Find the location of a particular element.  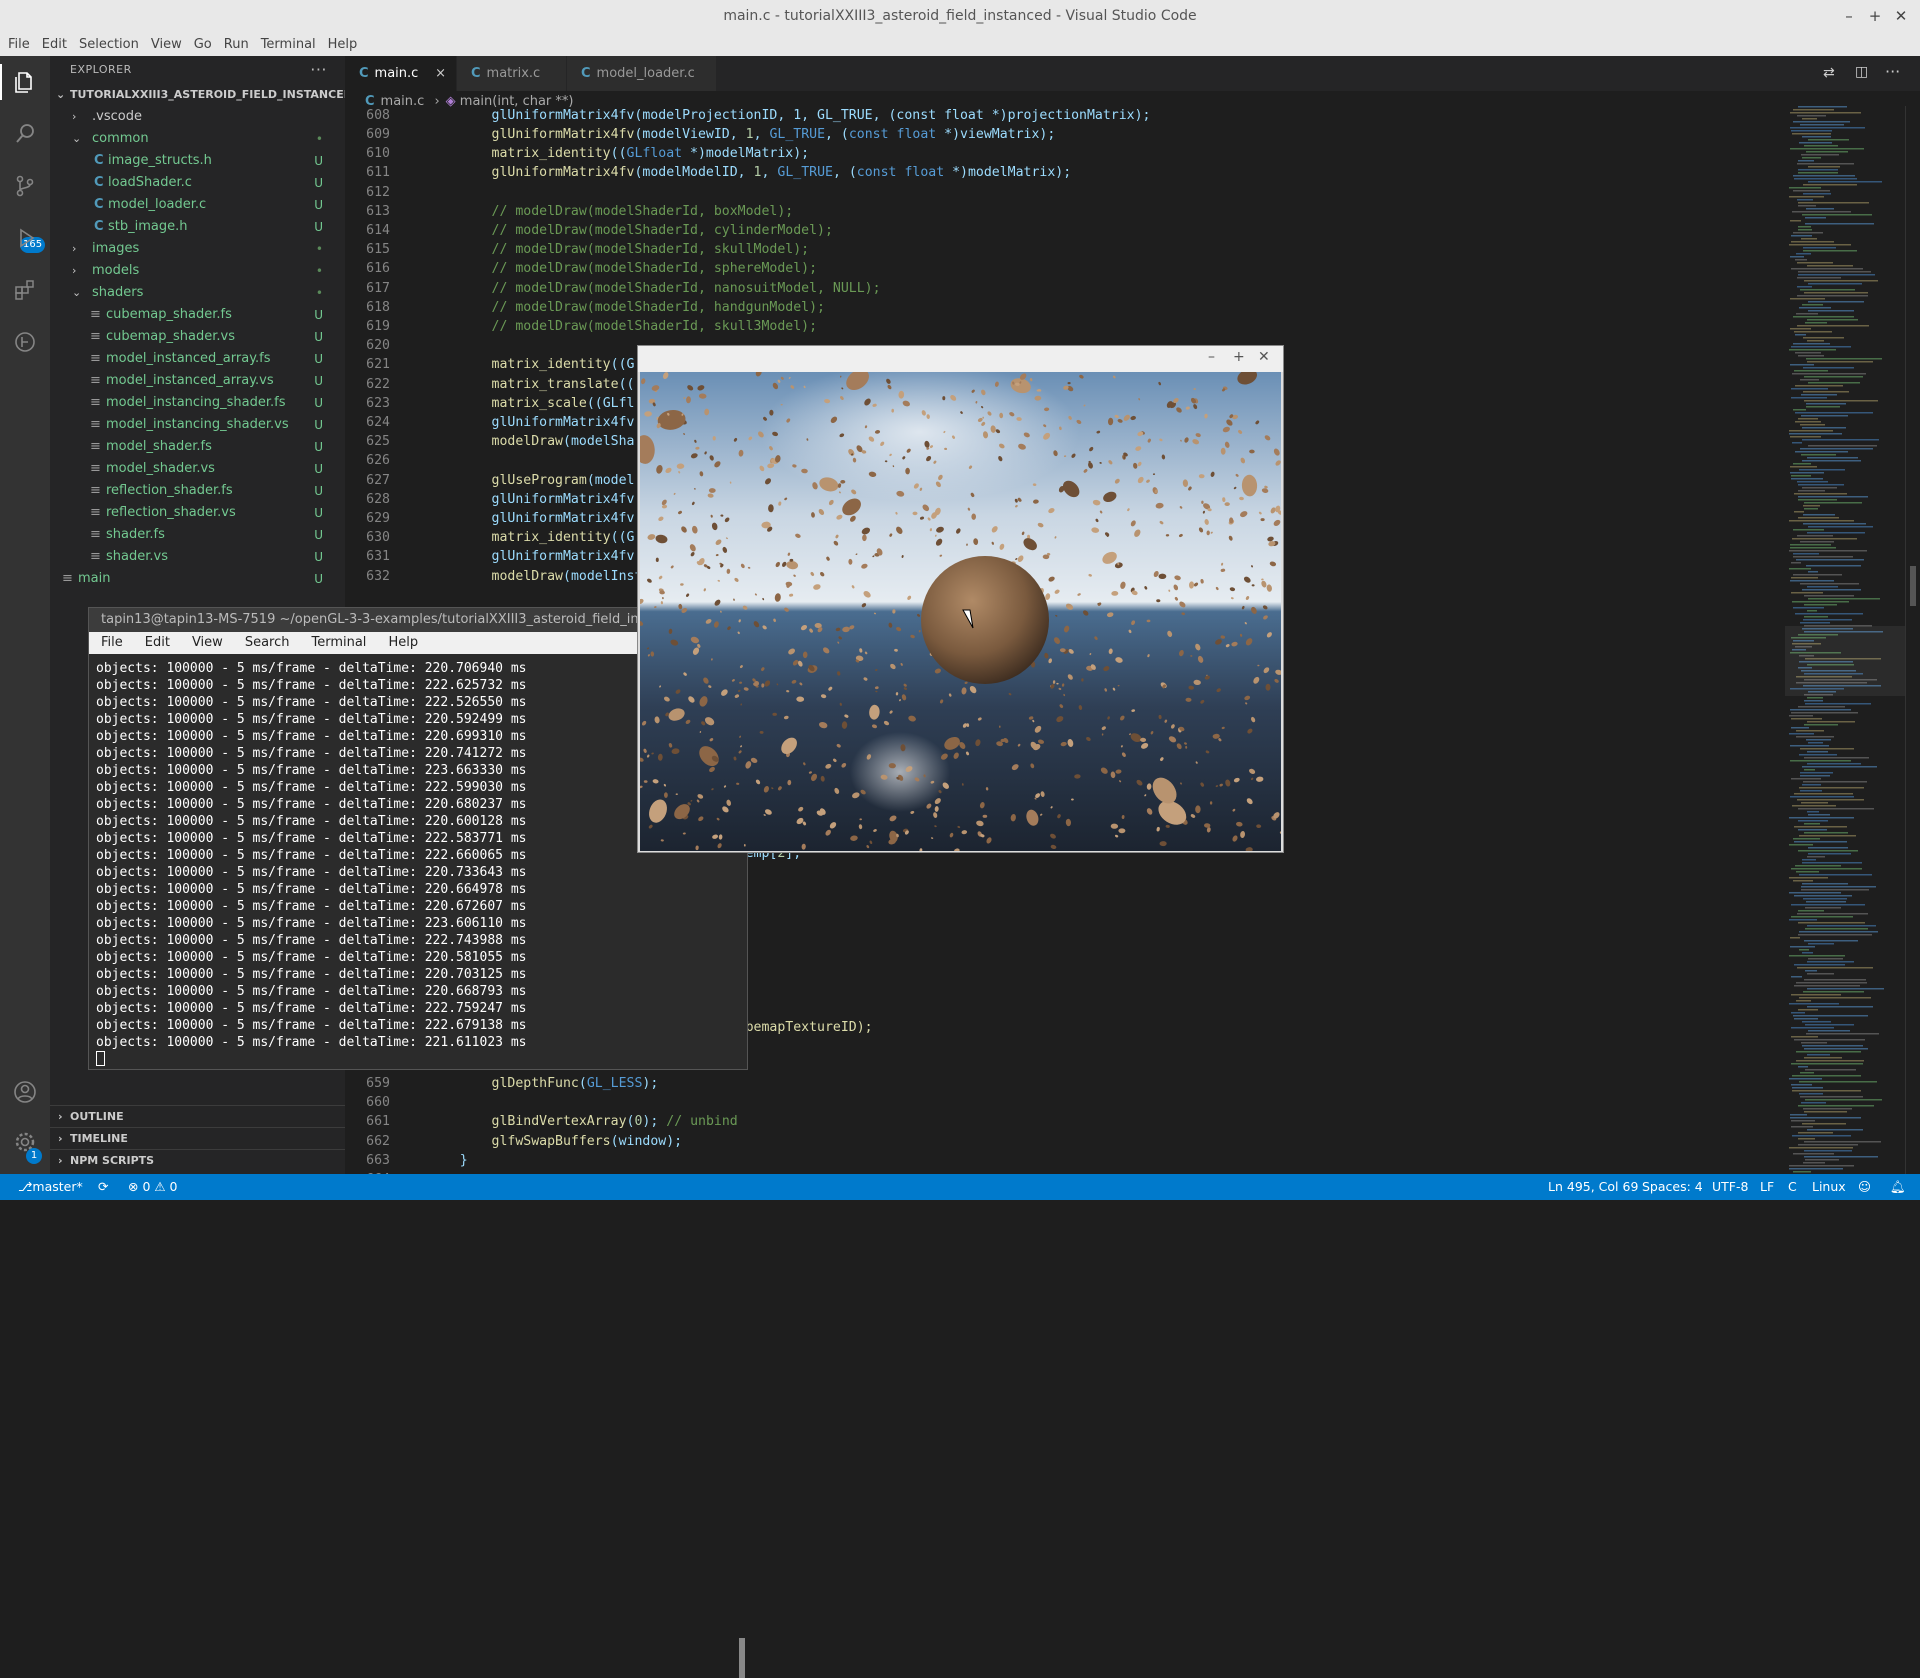

tree-item-label: cubemap_shader.vs is located at coordinates (170, 336).